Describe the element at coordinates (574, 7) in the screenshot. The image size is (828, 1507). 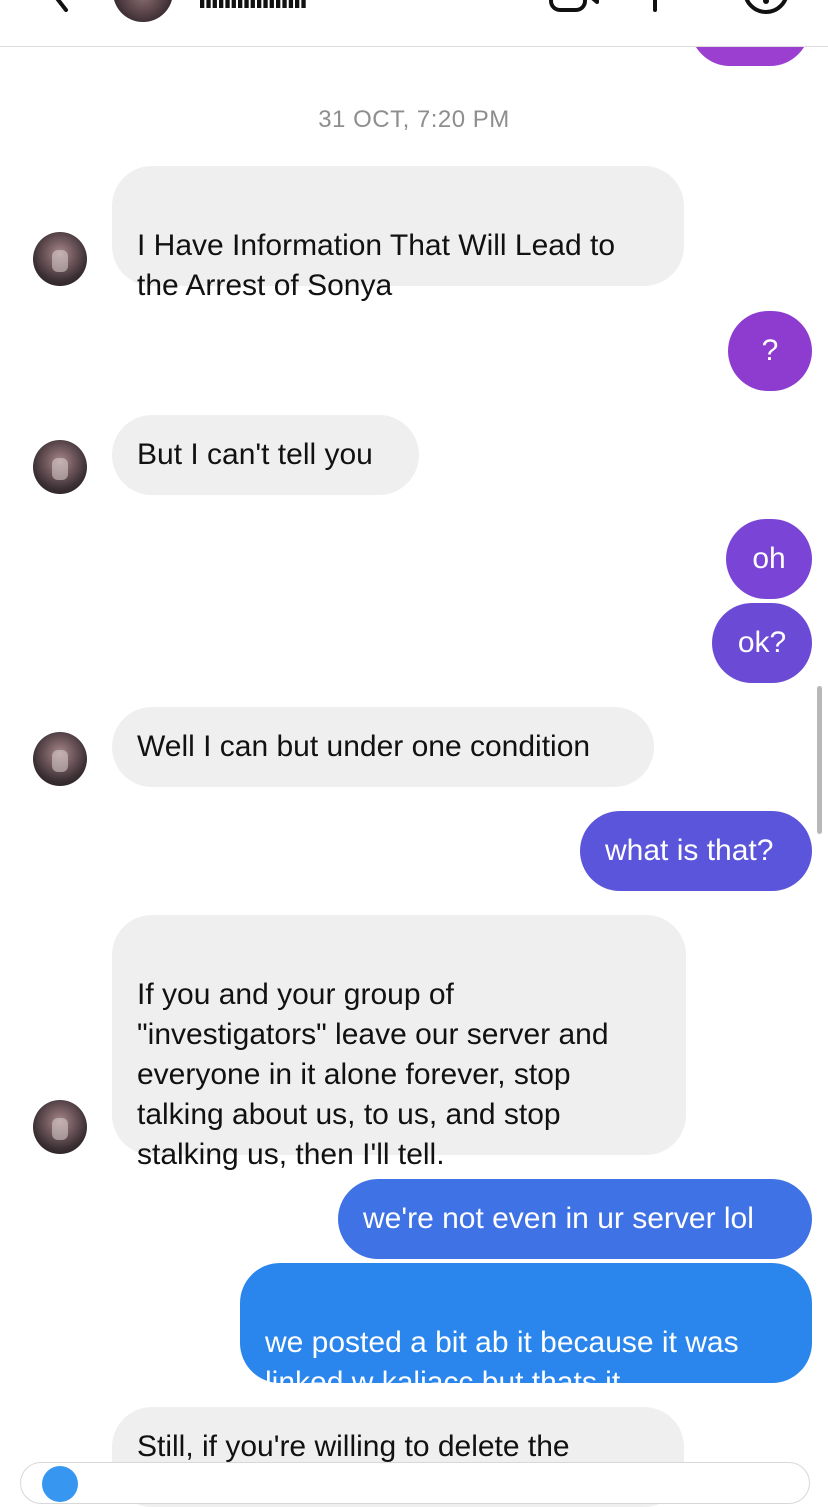
I see `video-camera-icon` at that location.